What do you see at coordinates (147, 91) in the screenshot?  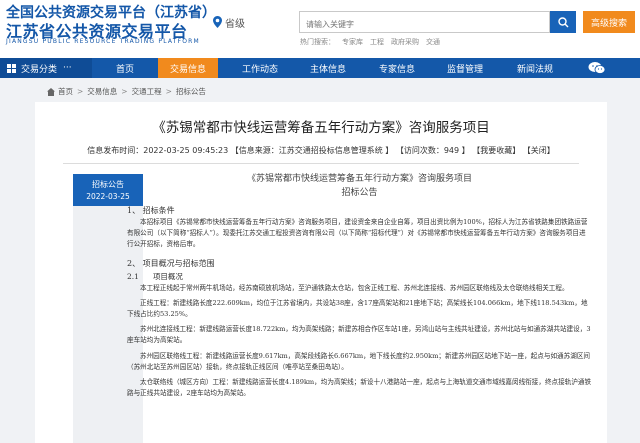 I see `breadcrumb-traffic-engineering: 交通工程` at bounding box center [147, 91].